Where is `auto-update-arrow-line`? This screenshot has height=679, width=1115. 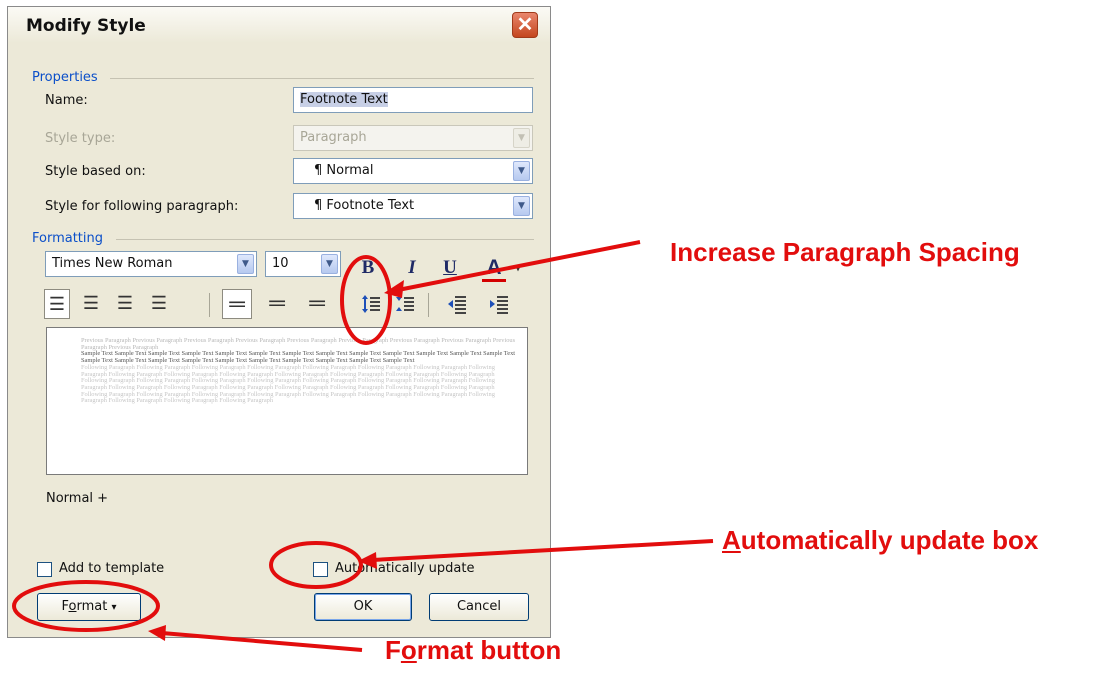 auto-update-arrow-line is located at coordinates (542, 550).